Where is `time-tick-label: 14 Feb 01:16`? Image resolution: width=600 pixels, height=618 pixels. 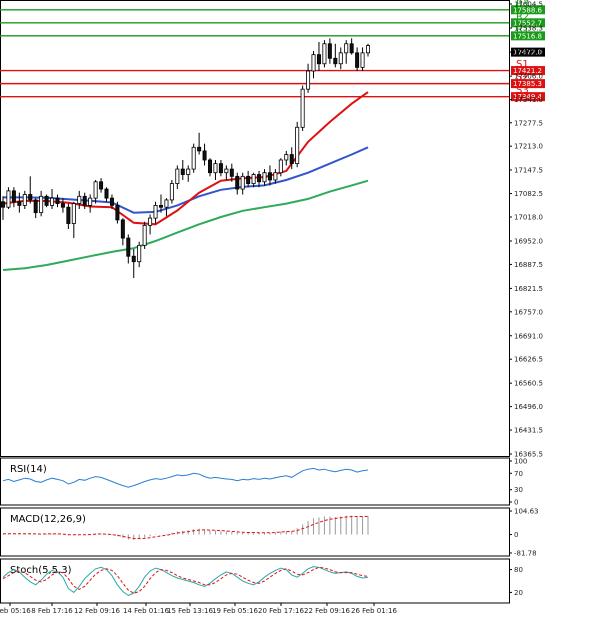
time-tick-label: 14 Feb 01:16 is located at coordinates (146, 611).